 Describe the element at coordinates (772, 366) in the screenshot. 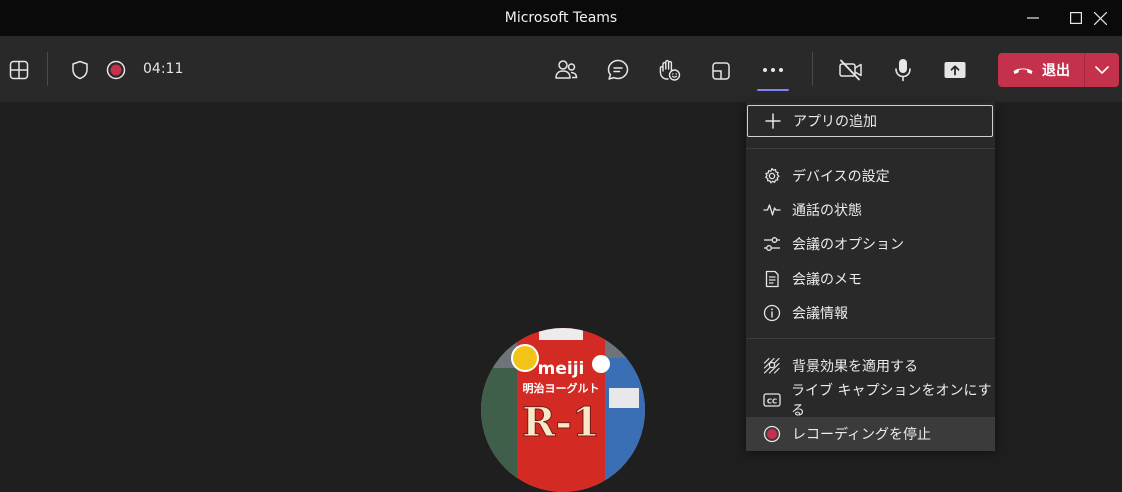

I see `background-effects-icon` at that location.